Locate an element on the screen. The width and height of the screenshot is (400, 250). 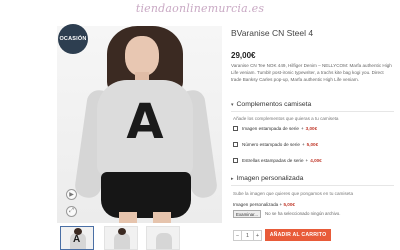
complements-section-title: ▾ Complementos camiseta is located at coordinates (271, 104).